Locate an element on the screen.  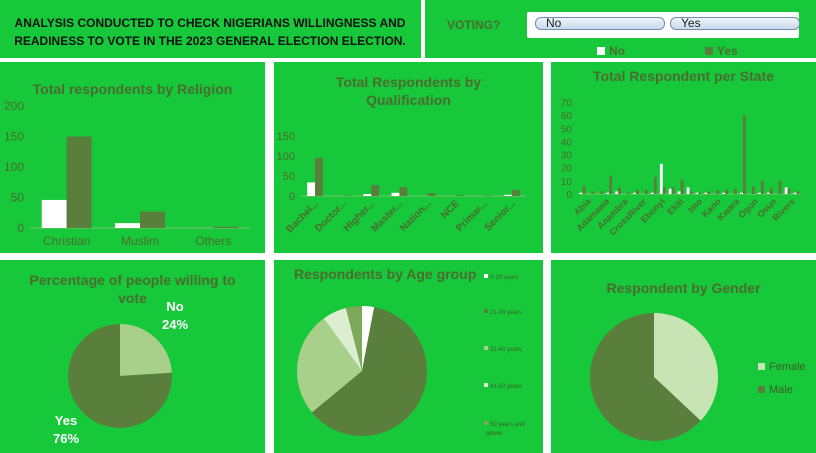
x-tick-label: Muslim is located at coordinates (140, 241).